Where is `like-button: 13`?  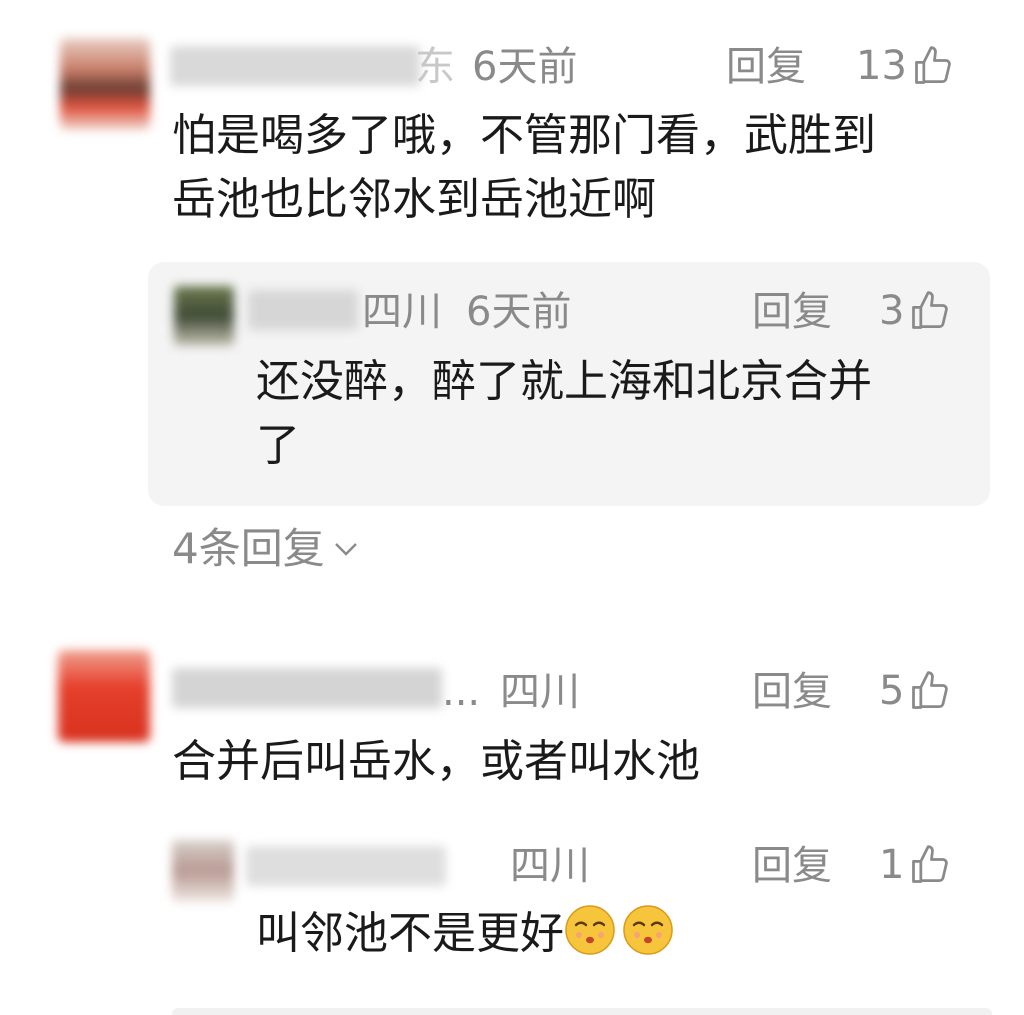
like-button: 13 is located at coordinates (905, 66).